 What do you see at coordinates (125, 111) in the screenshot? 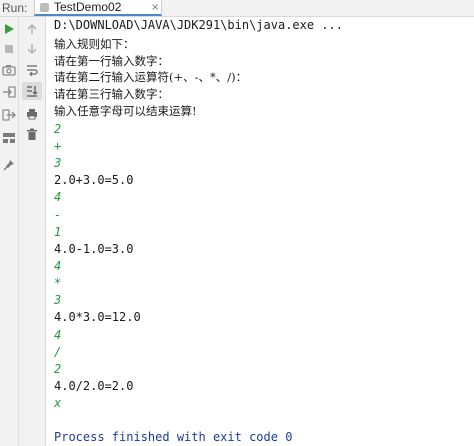
I see `console-line: 输入任意字母可以结束运算!` at bounding box center [125, 111].